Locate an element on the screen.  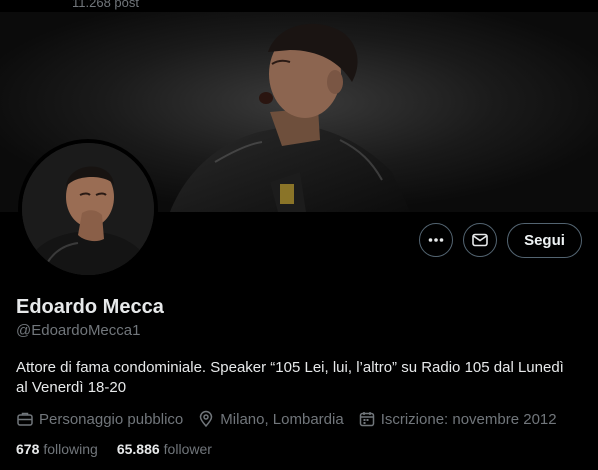
profile-stats: 678 following 65.886 follower is located at coordinates (123, 449).